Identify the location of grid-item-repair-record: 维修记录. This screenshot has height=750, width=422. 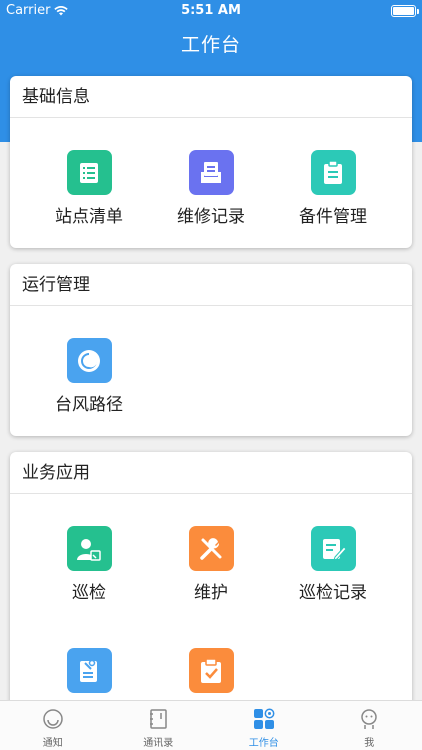
(211, 188).